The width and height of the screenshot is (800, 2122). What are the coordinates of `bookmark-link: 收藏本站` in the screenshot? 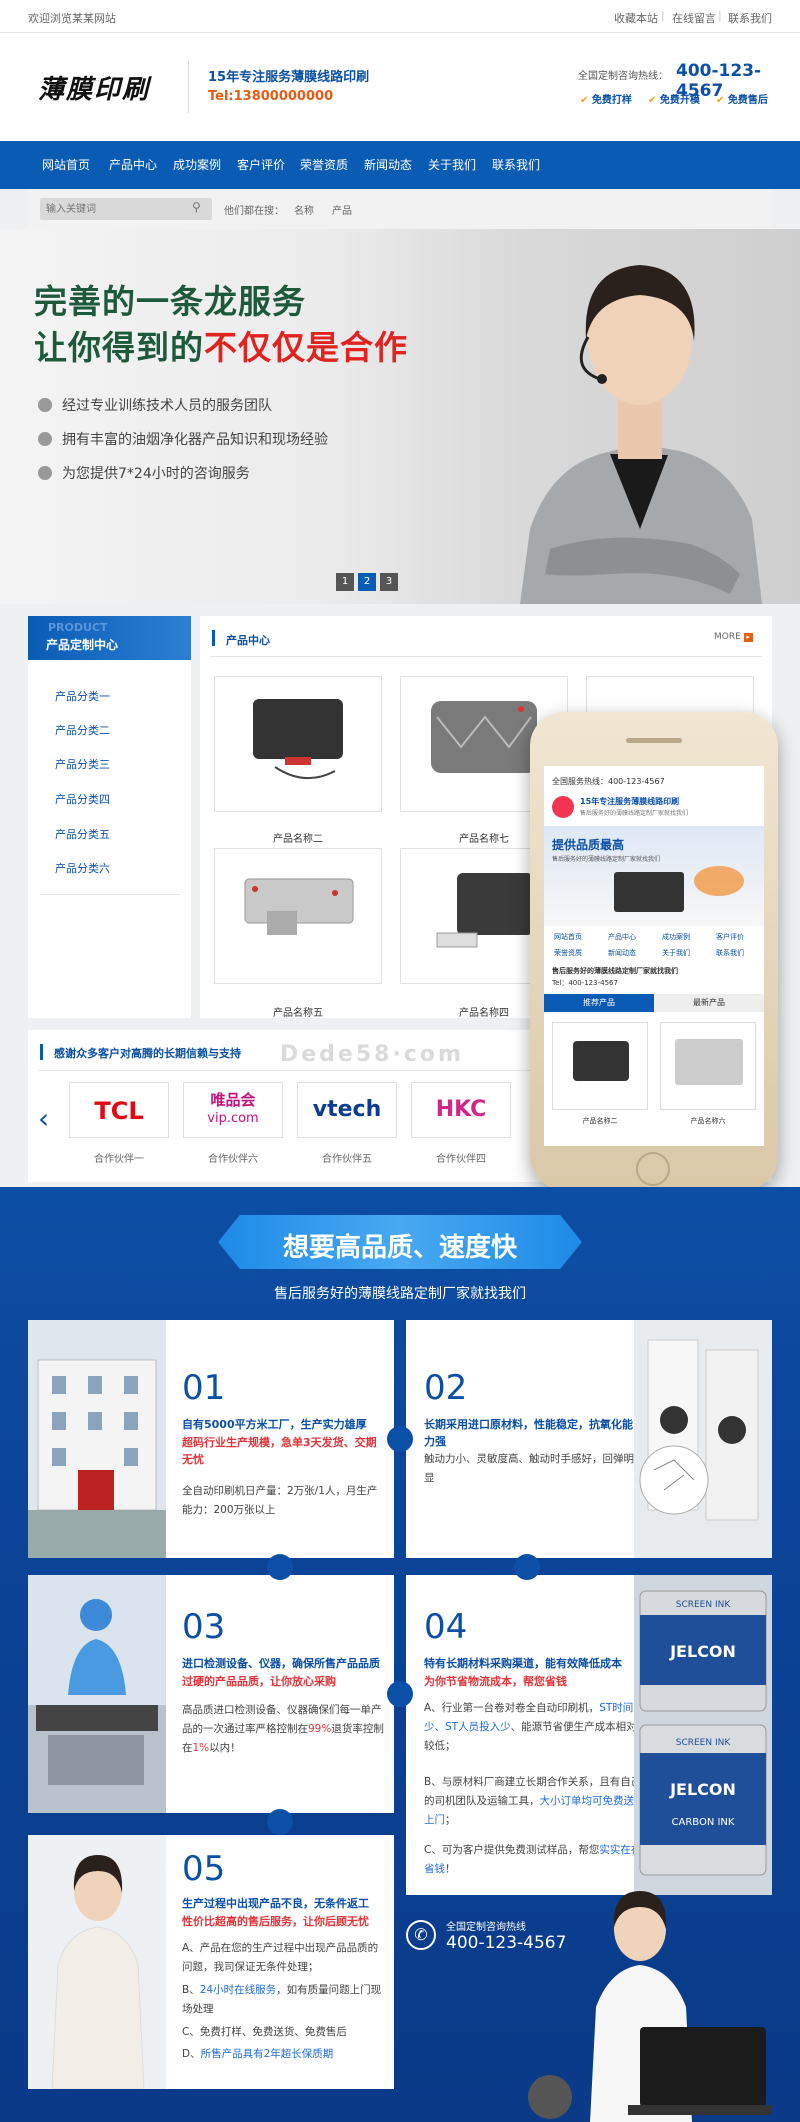 It's located at (636, 18).